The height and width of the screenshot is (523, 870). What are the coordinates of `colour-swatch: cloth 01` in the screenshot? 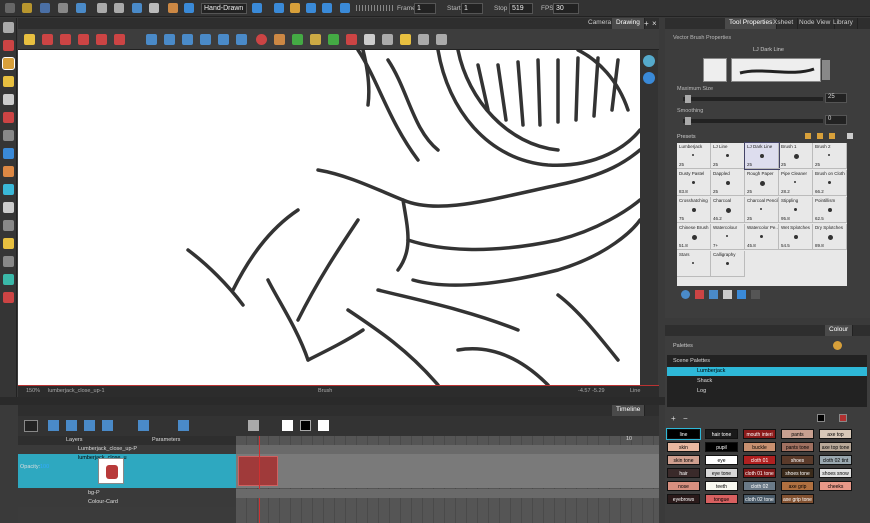 It's located at (759, 460).